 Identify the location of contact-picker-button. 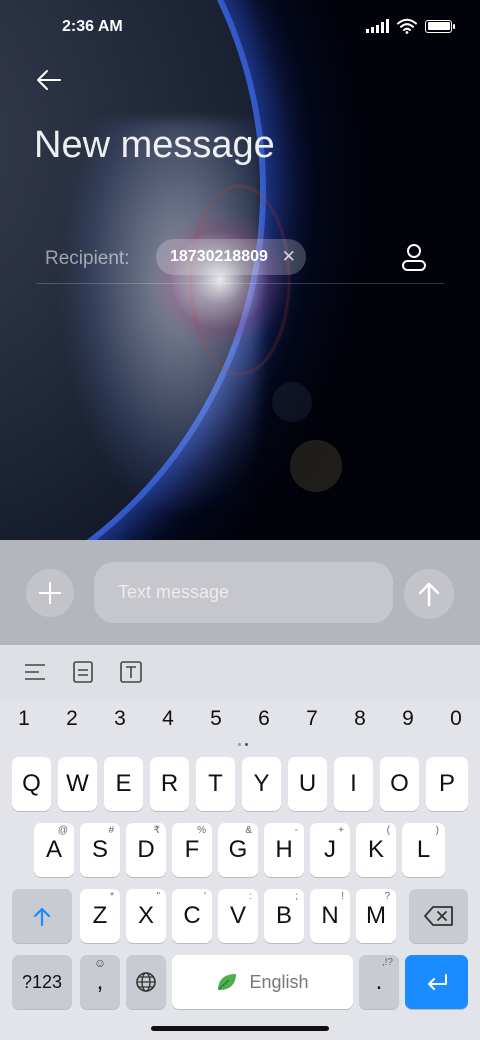
(414, 257).